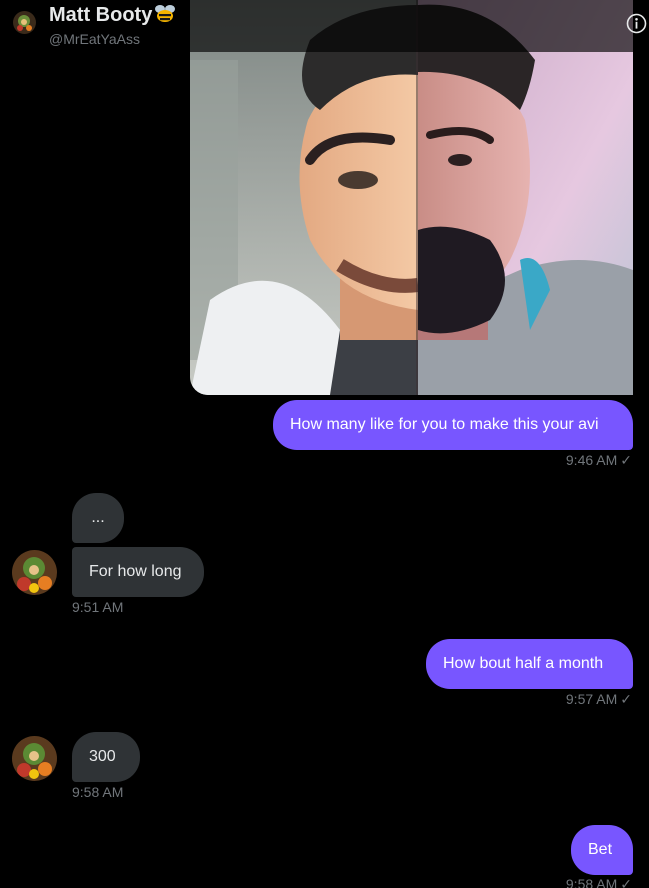 Image resolution: width=649 pixels, height=888 pixels. I want to click on bee-icon, so click(165, 13).